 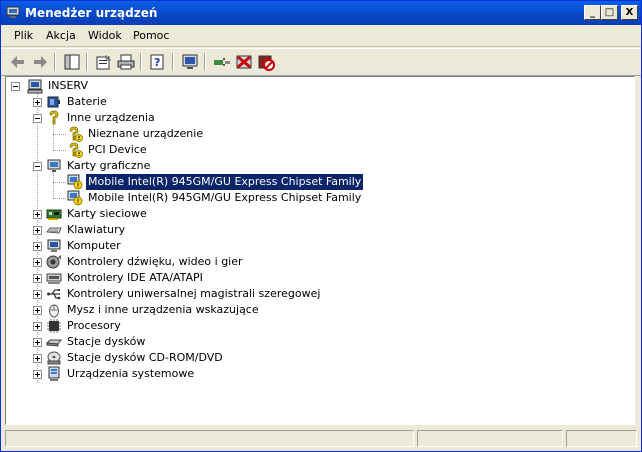 What do you see at coordinates (316, 278) in the screenshot?
I see `tree-item-kontrolery-ide: Kontrolery IDE ATA/ATAPI` at bounding box center [316, 278].